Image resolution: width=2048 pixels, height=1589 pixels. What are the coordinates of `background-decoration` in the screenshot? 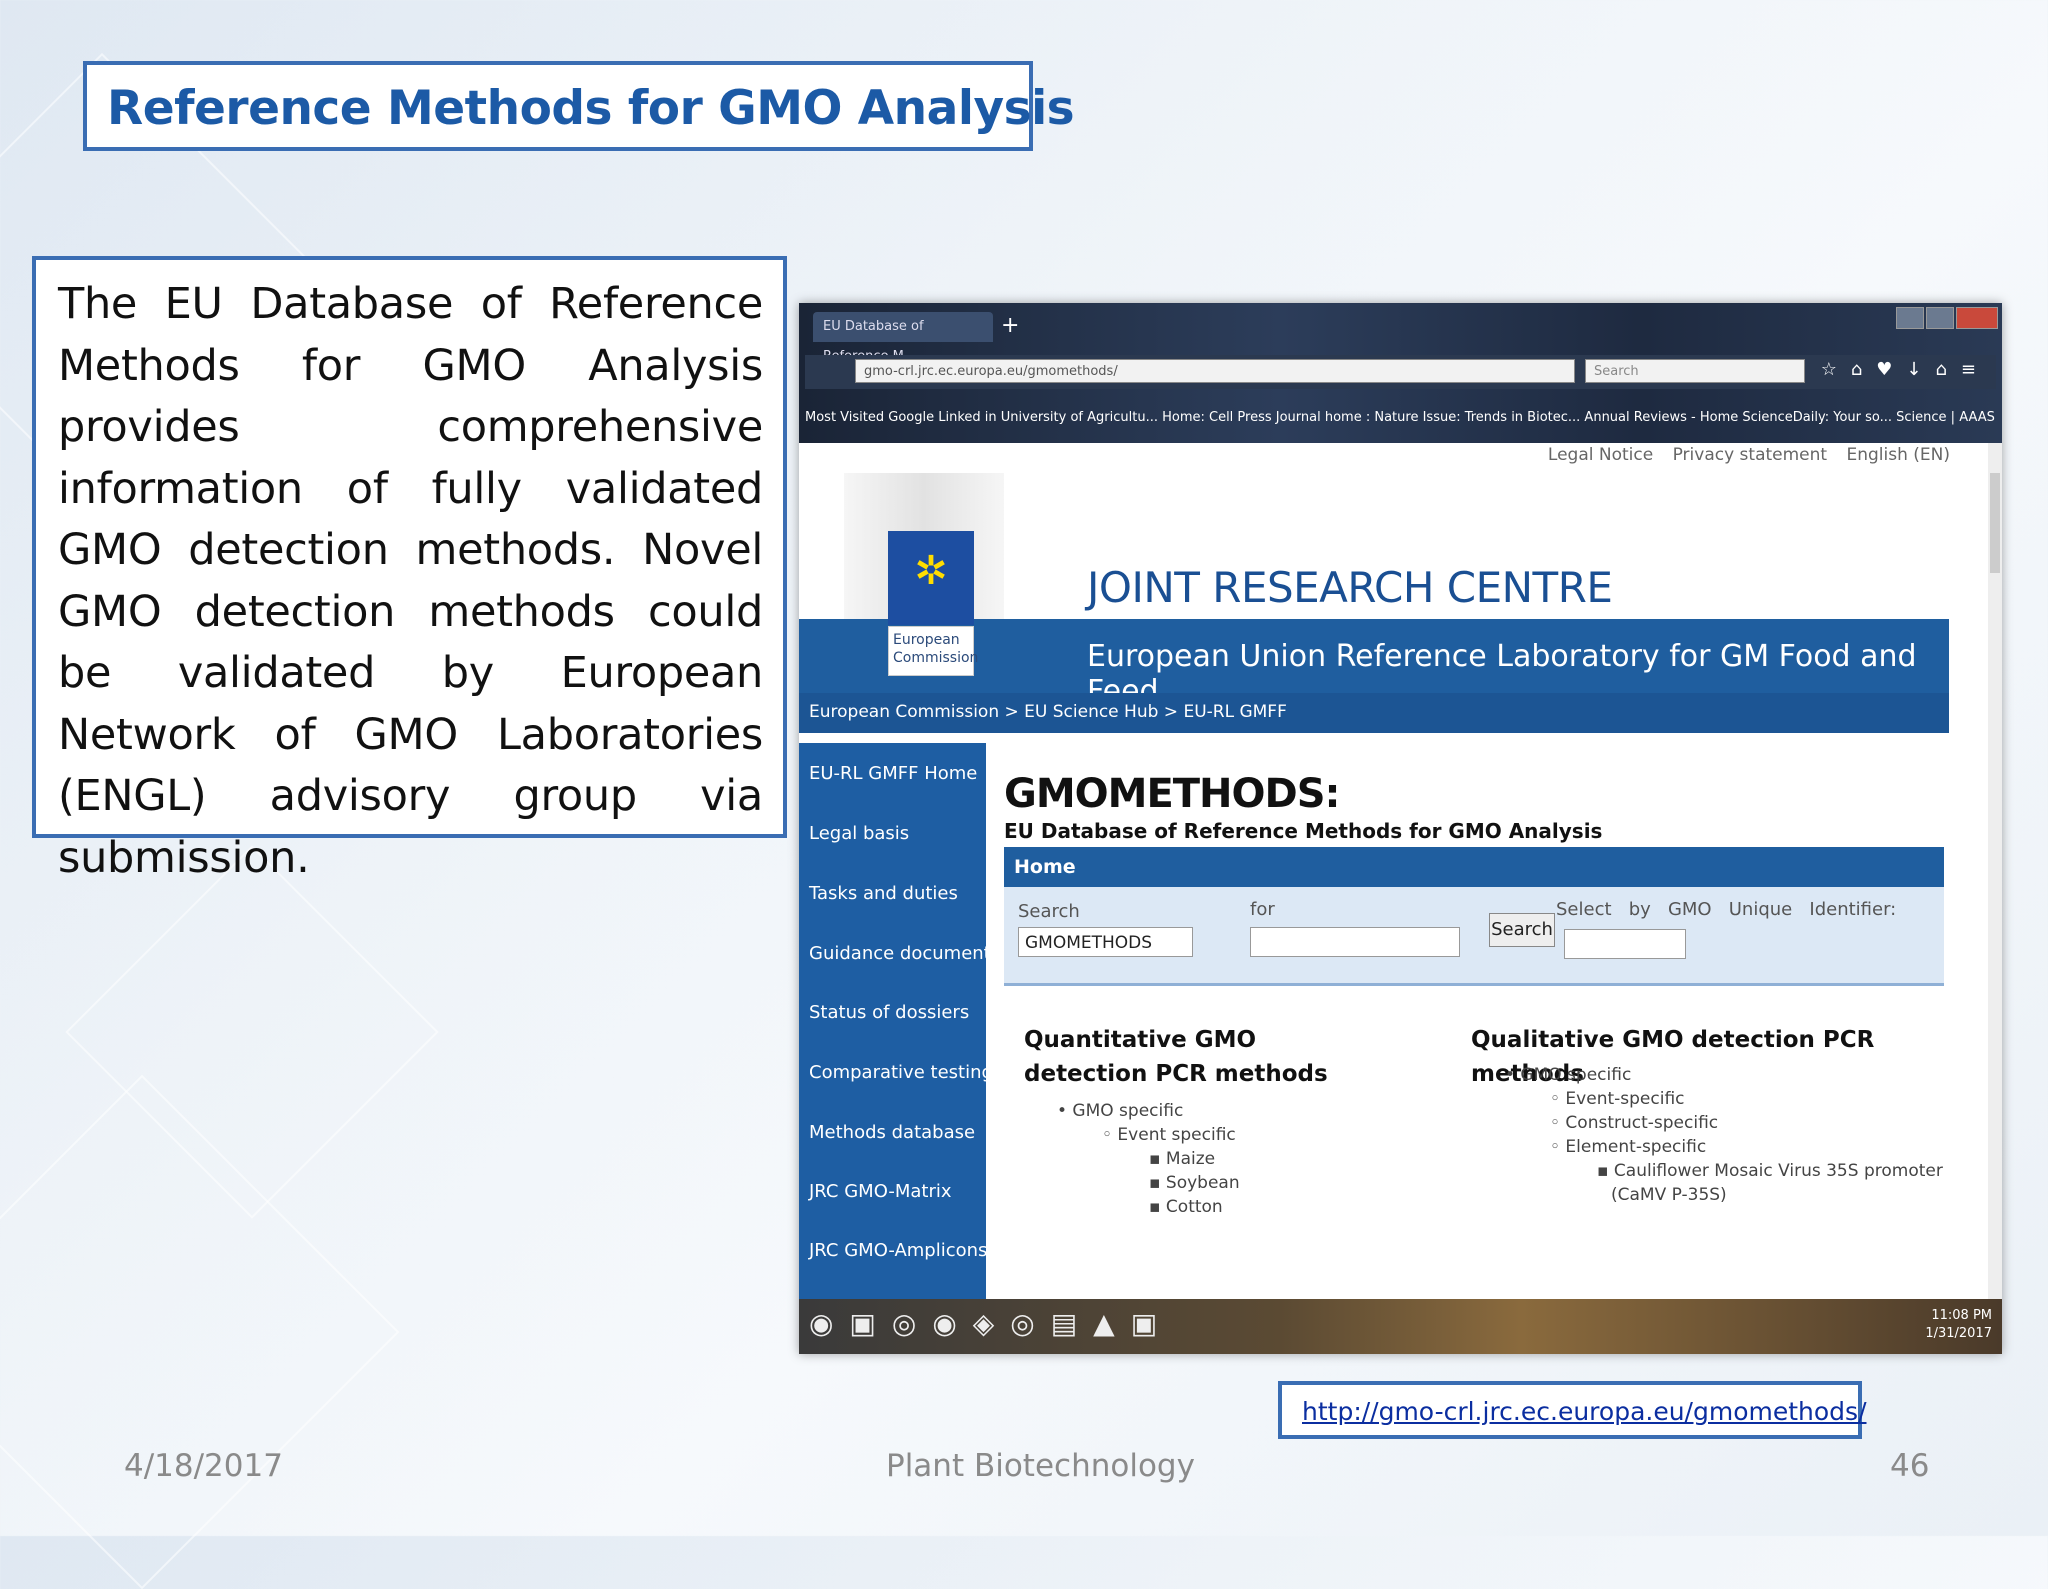 It's located at (200, 1331).